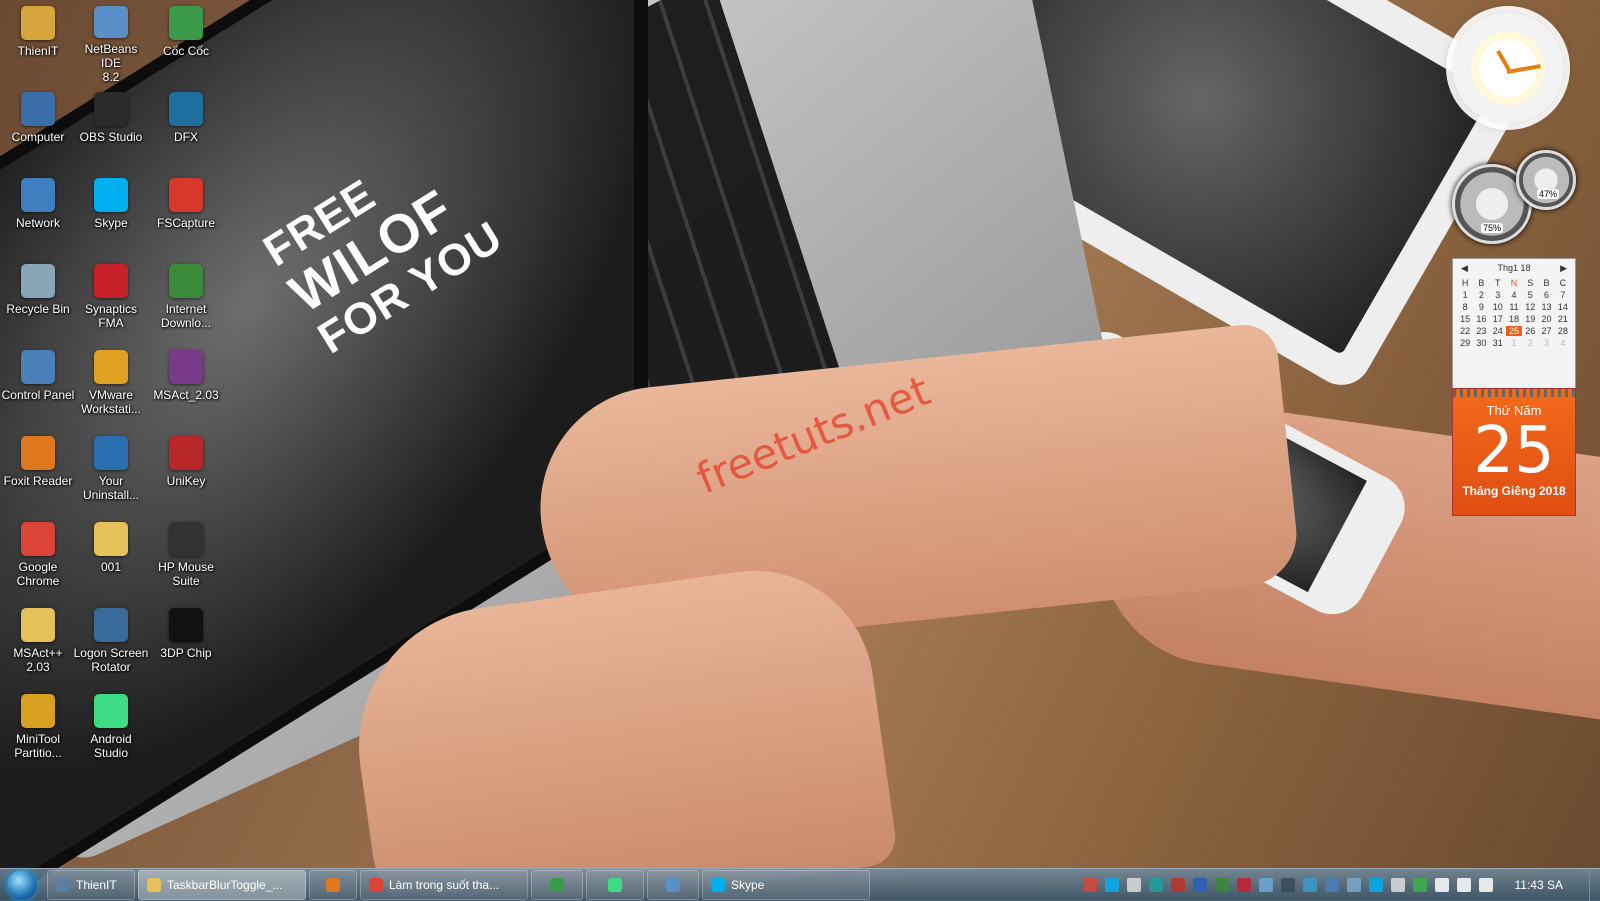 Image resolution: width=1600 pixels, height=901 pixels. What do you see at coordinates (186, 472) in the screenshot?
I see `desktop-icon: UniKey` at bounding box center [186, 472].